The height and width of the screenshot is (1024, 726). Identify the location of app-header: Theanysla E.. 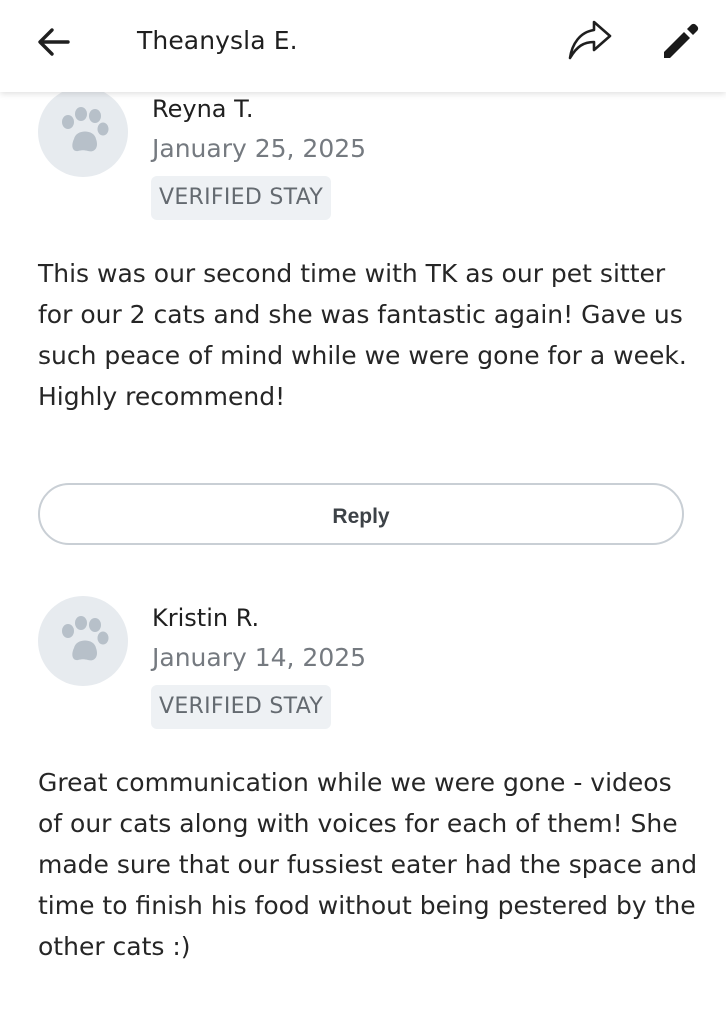
(363, 46).